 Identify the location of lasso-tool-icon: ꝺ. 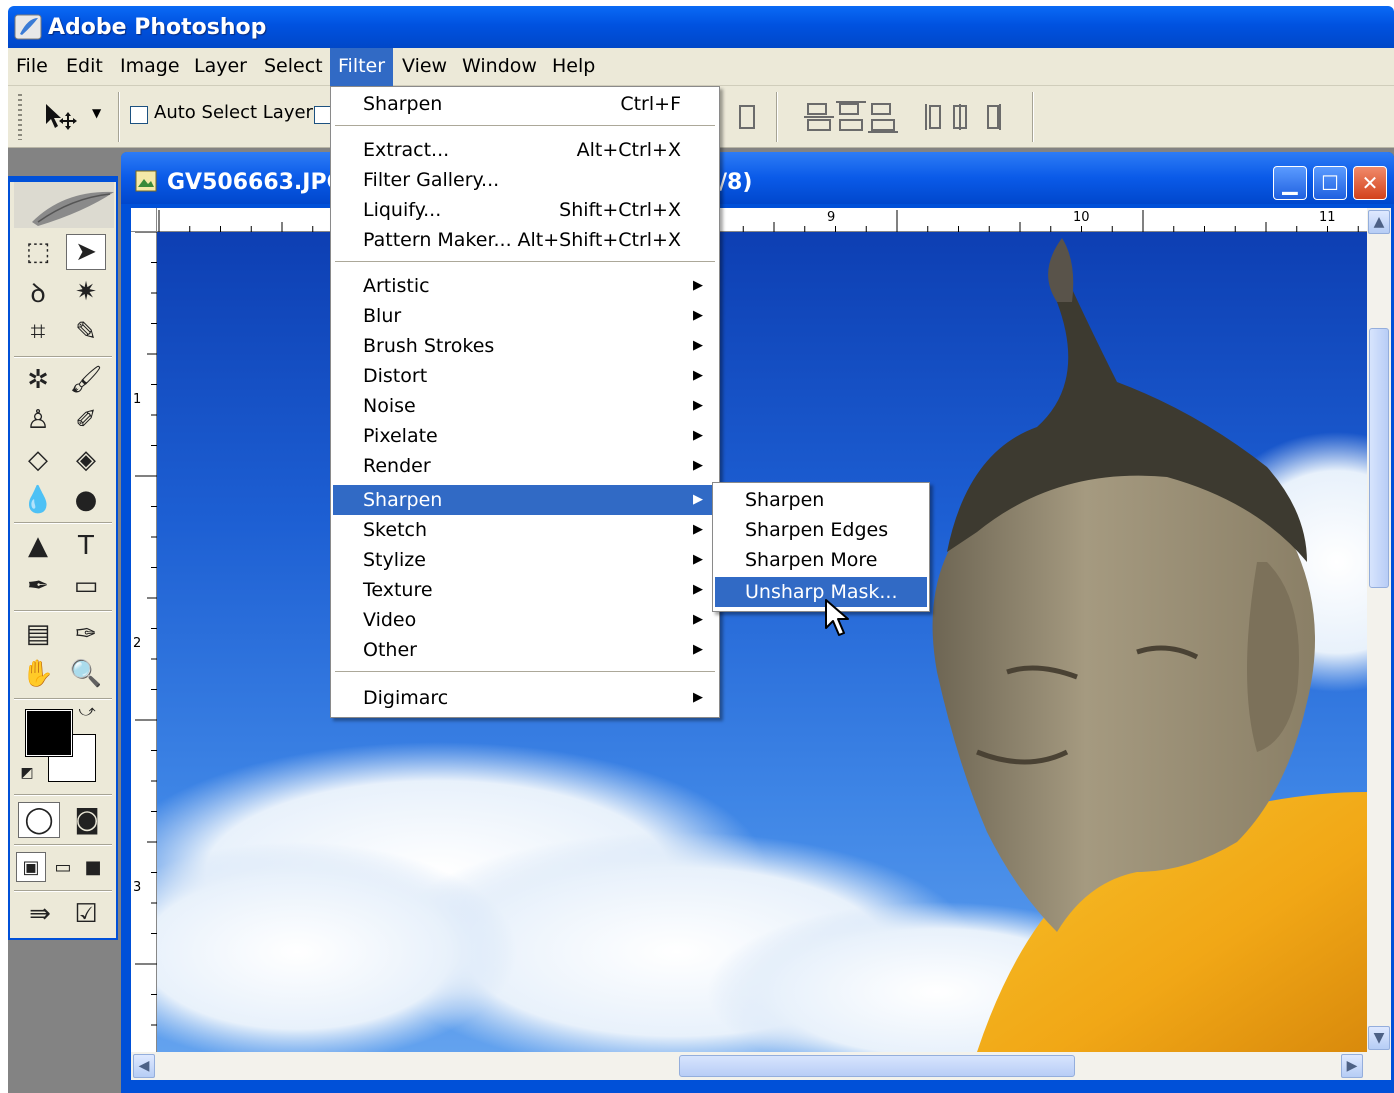
(38, 292).